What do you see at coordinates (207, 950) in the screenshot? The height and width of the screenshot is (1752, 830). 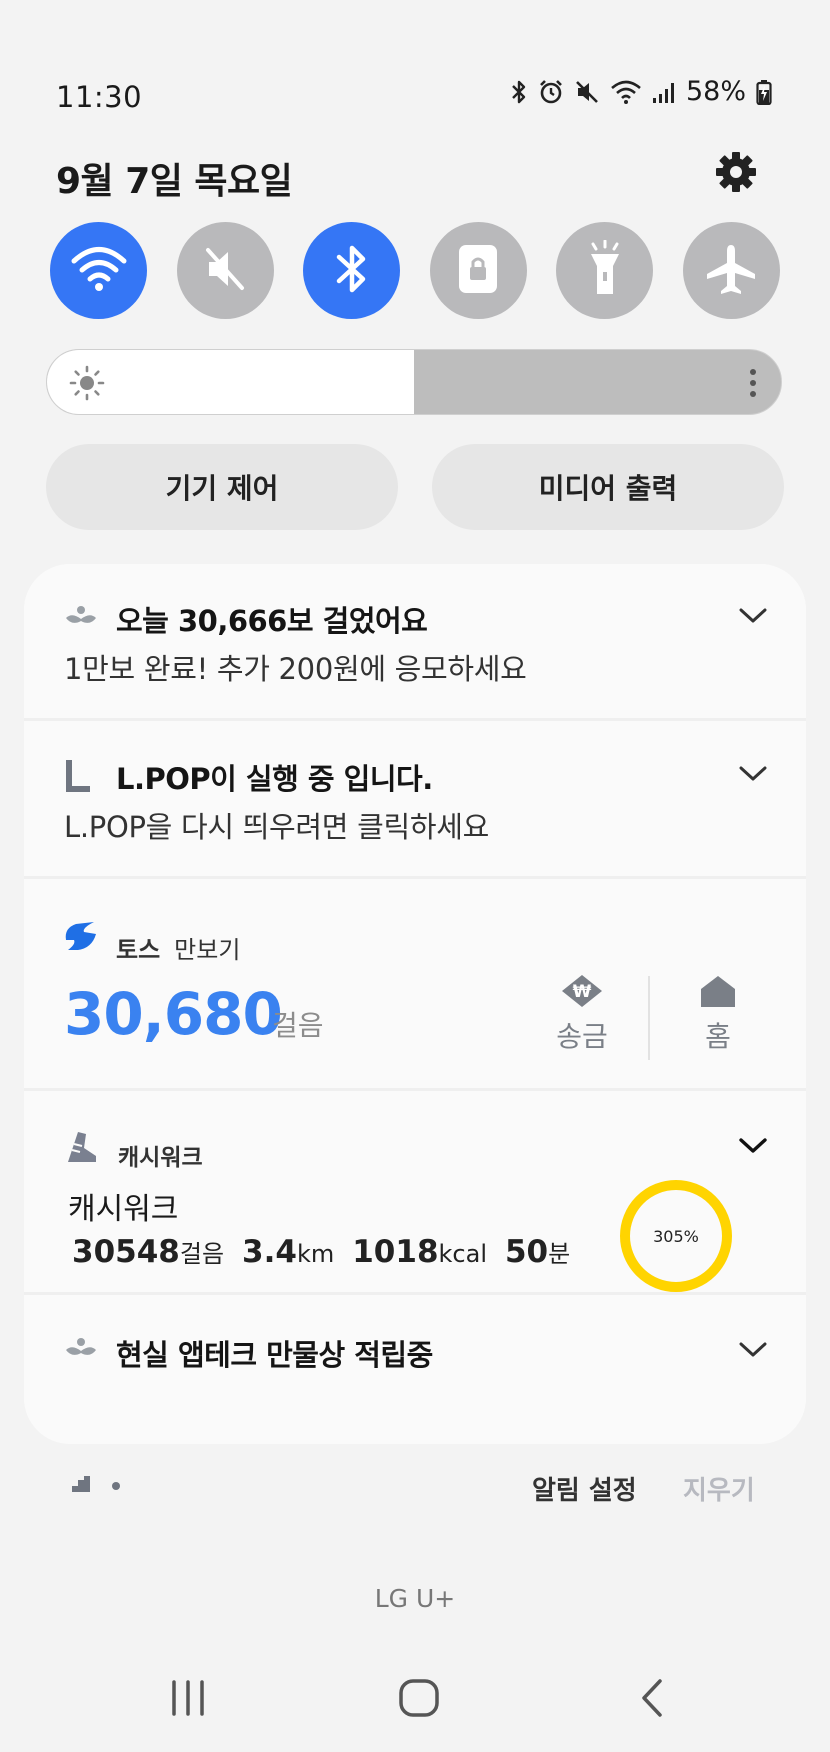 I see `toss-feature-name: 만보기` at bounding box center [207, 950].